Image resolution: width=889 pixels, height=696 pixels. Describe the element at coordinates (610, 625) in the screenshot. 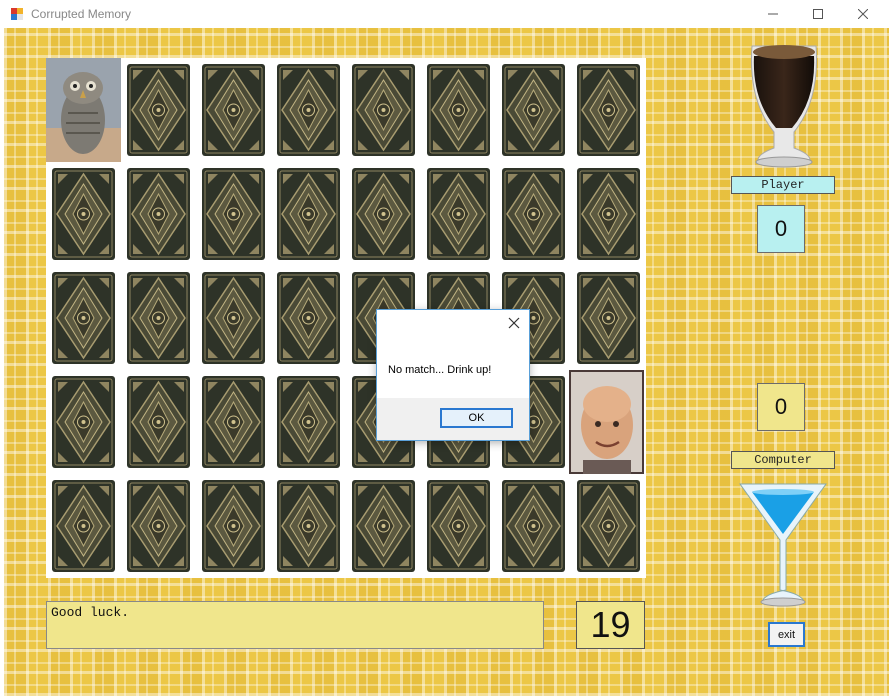

I see `turn-counter: 19` at that location.